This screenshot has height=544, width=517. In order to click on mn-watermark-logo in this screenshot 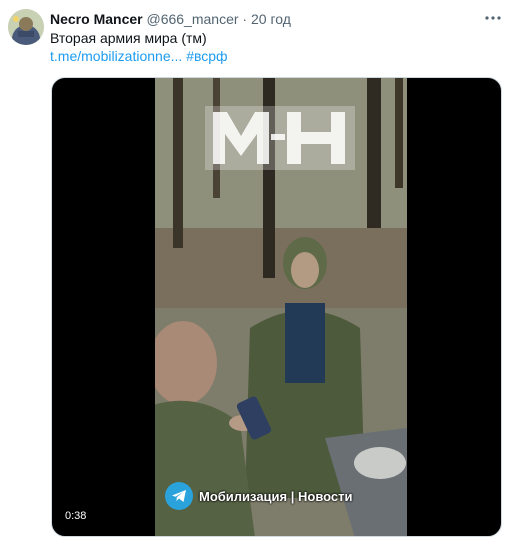, I will do `click(280, 138)`.